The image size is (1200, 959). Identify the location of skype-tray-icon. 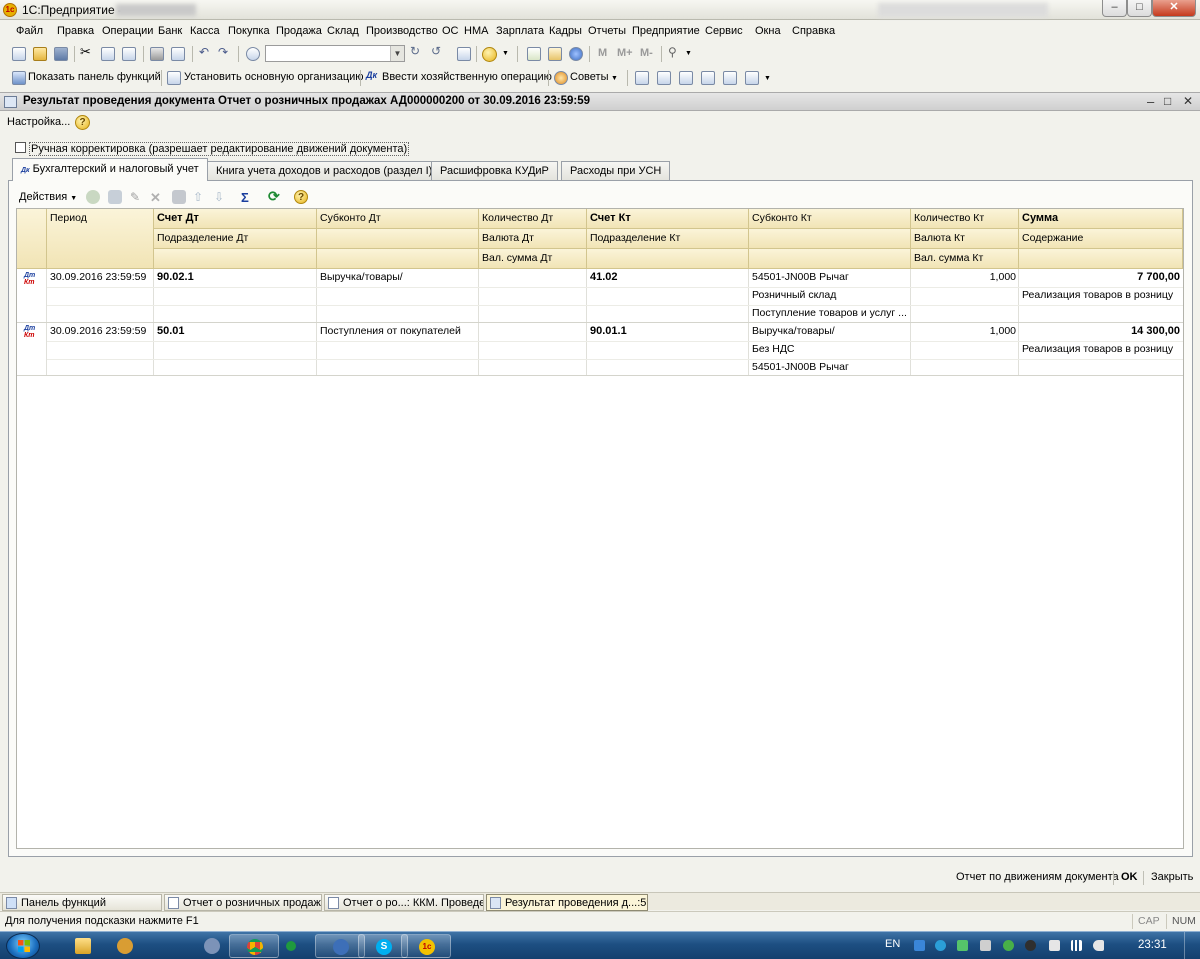
(940, 945).